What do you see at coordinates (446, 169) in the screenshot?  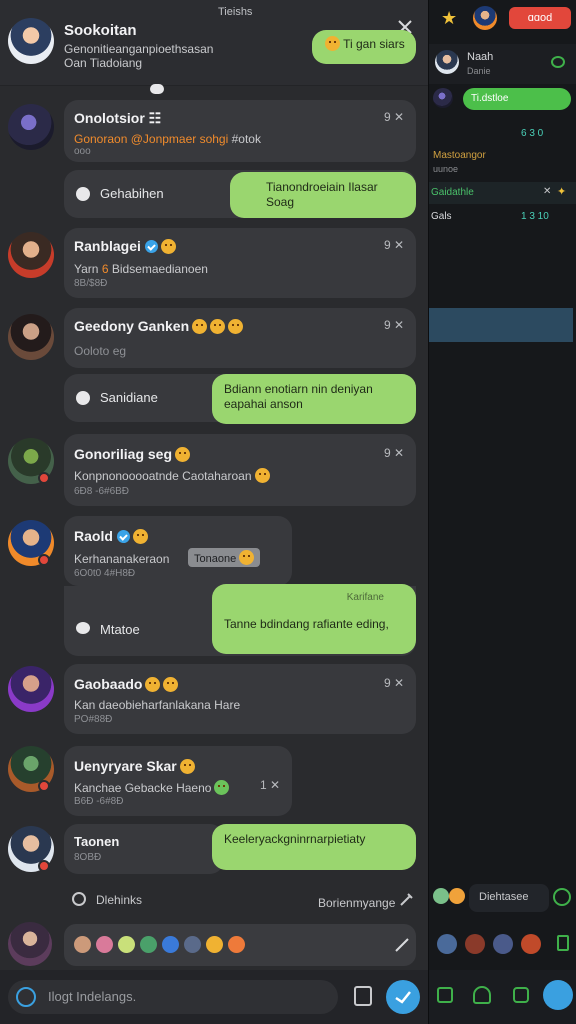 I see `side-text-sub: uunoe` at bounding box center [446, 169].